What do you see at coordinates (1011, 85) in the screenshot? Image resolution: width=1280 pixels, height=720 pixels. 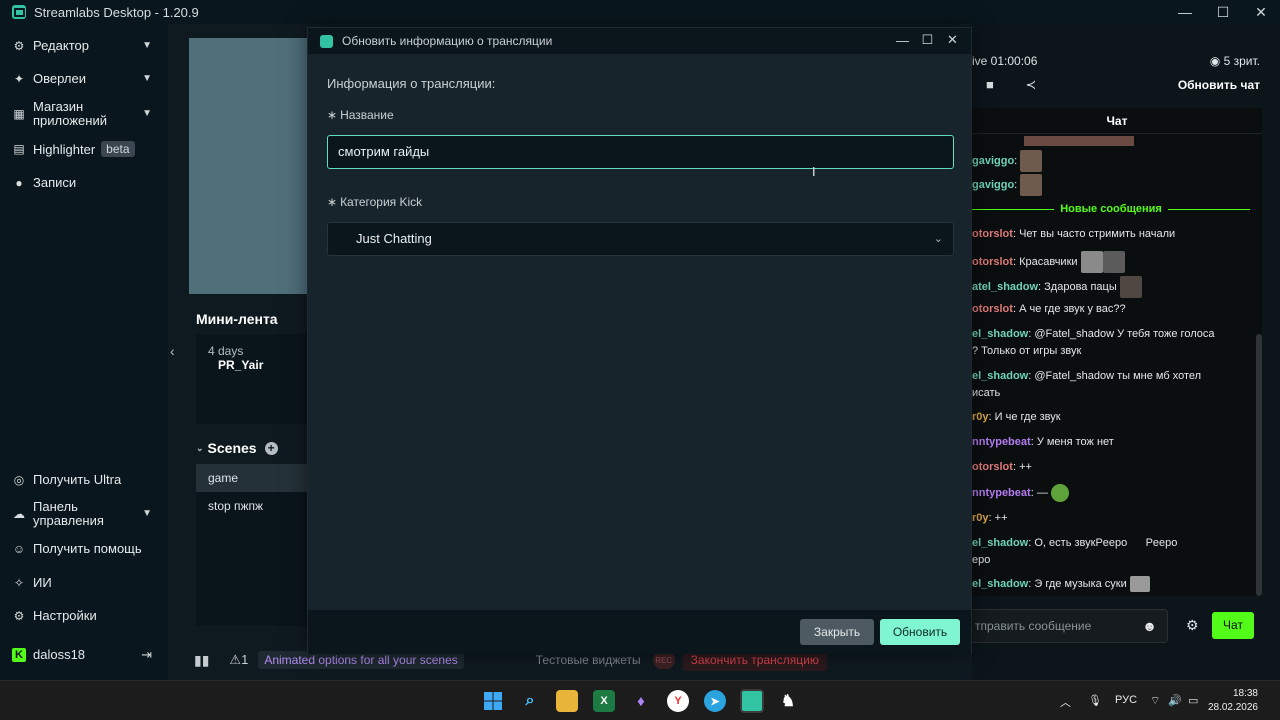 I see `panel-icons: ■ ≺` at bounding box center [1011, 85].